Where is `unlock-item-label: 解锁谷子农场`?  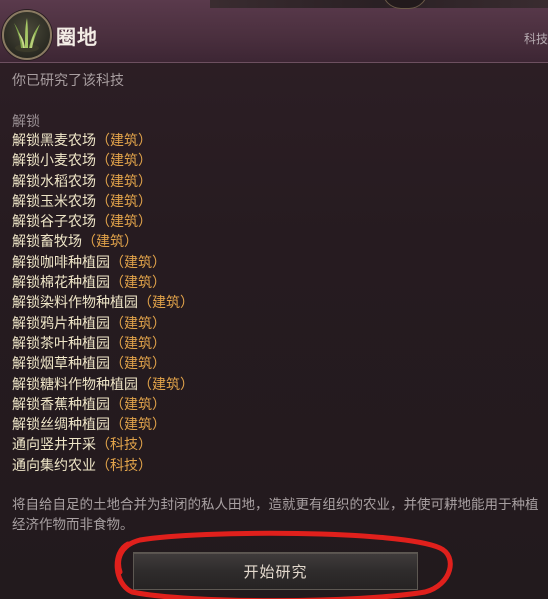 unlock-item-label: 解锁谷子农场 is located at coordinates (54, 222).